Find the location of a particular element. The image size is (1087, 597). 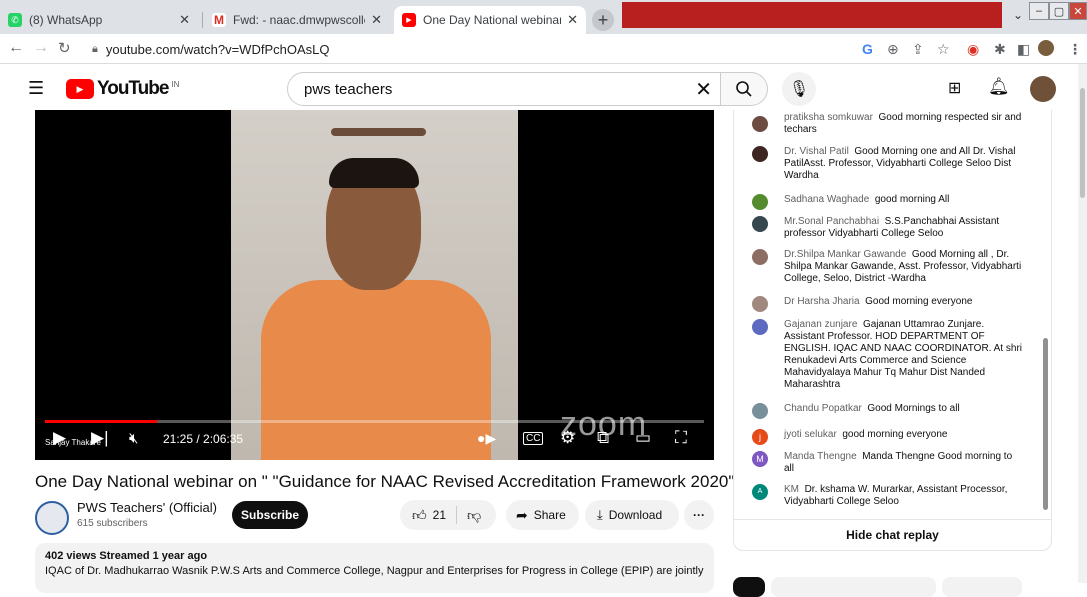

tab-whatsapp: ✆ (8) WhatsApp ✕ is located at coordinates (99, 20).